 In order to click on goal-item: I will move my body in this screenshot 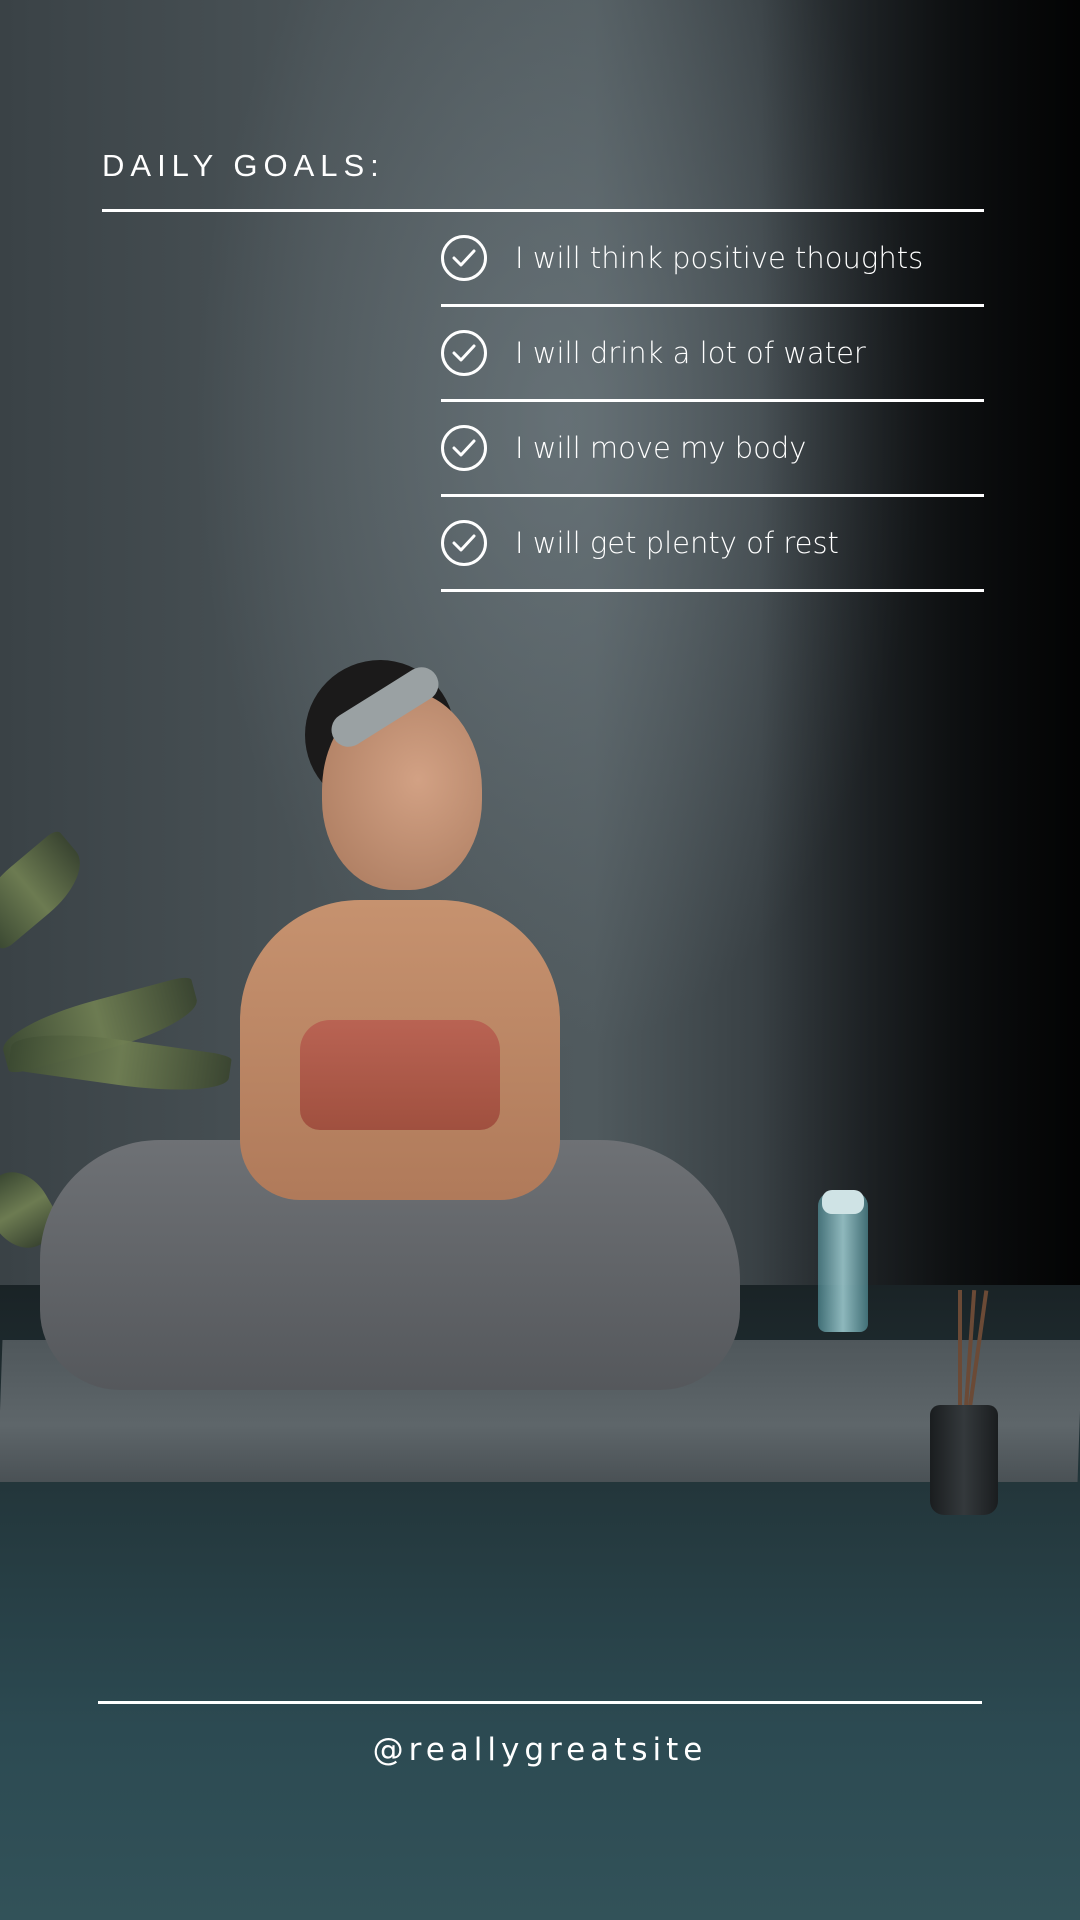, I will do `click(712, 449)`.